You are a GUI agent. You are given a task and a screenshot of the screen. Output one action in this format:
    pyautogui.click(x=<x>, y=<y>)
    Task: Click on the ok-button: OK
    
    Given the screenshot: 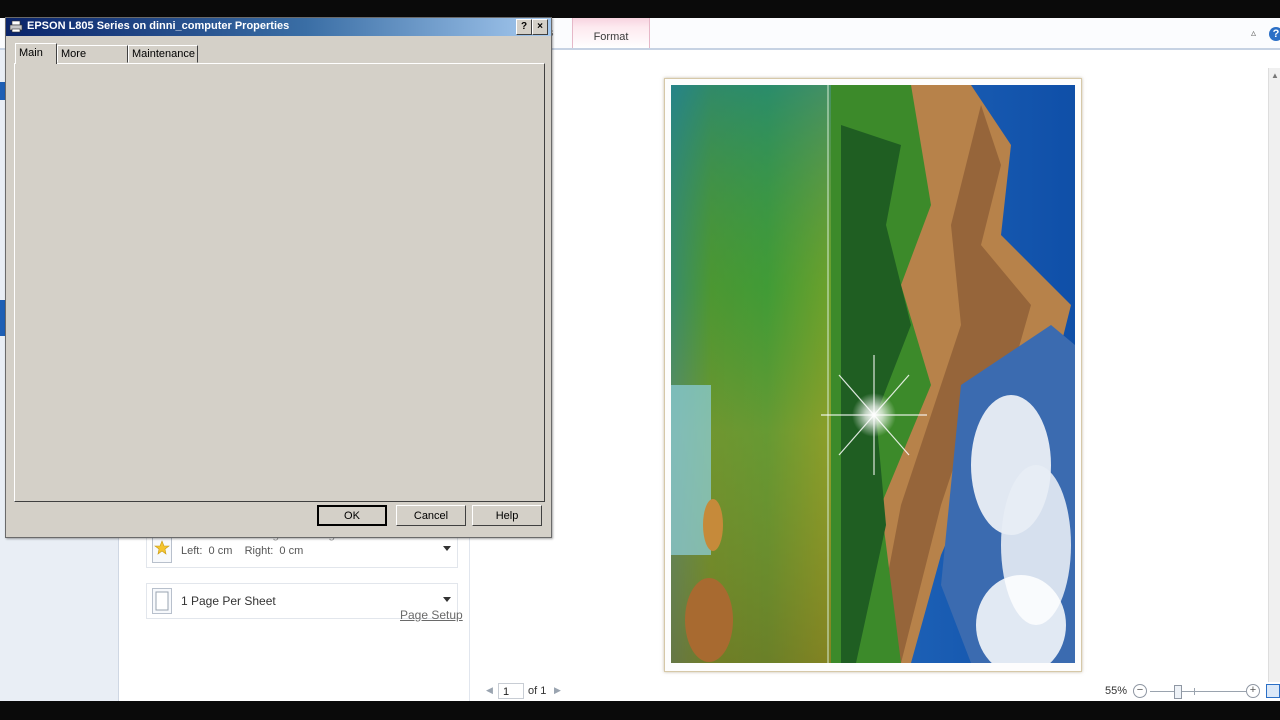 What is the action you would take?
    pyautogui.click(x=352, y=515)
    